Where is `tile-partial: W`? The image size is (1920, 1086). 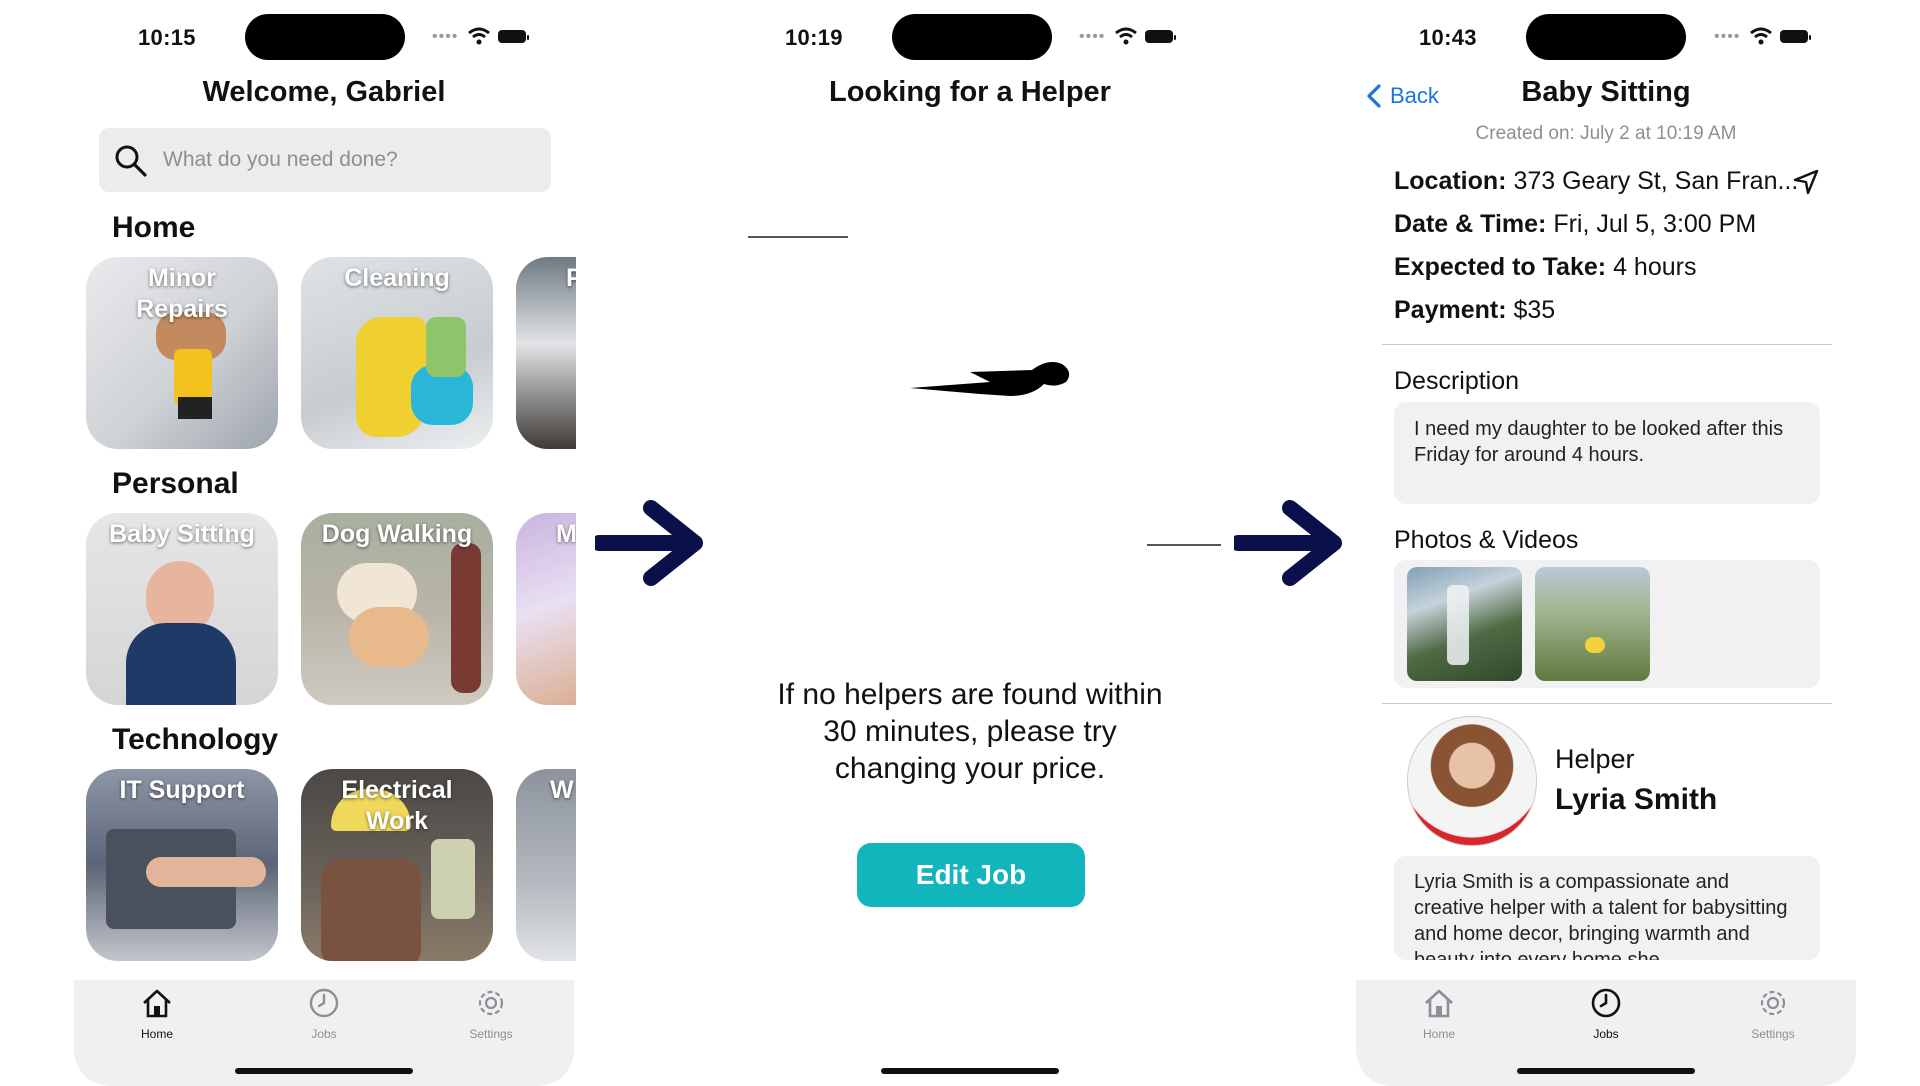
tile-partial: W is located at coordinates (546, 865).